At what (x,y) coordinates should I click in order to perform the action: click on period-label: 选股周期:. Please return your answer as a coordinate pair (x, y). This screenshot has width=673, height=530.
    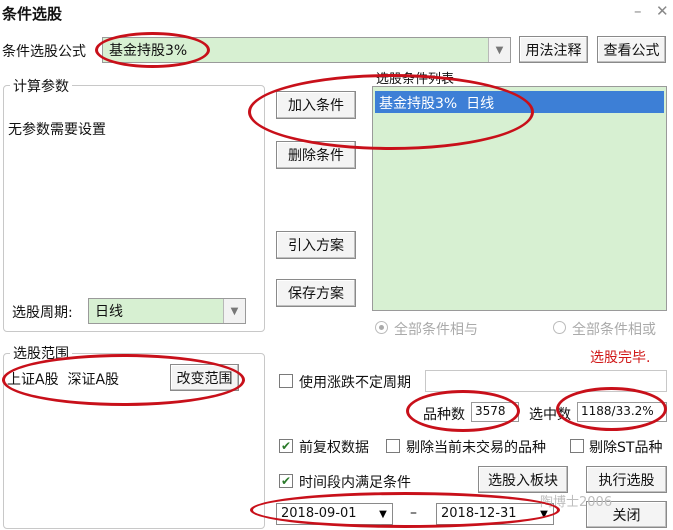
    Looking at the image, I should click on (42, 313).